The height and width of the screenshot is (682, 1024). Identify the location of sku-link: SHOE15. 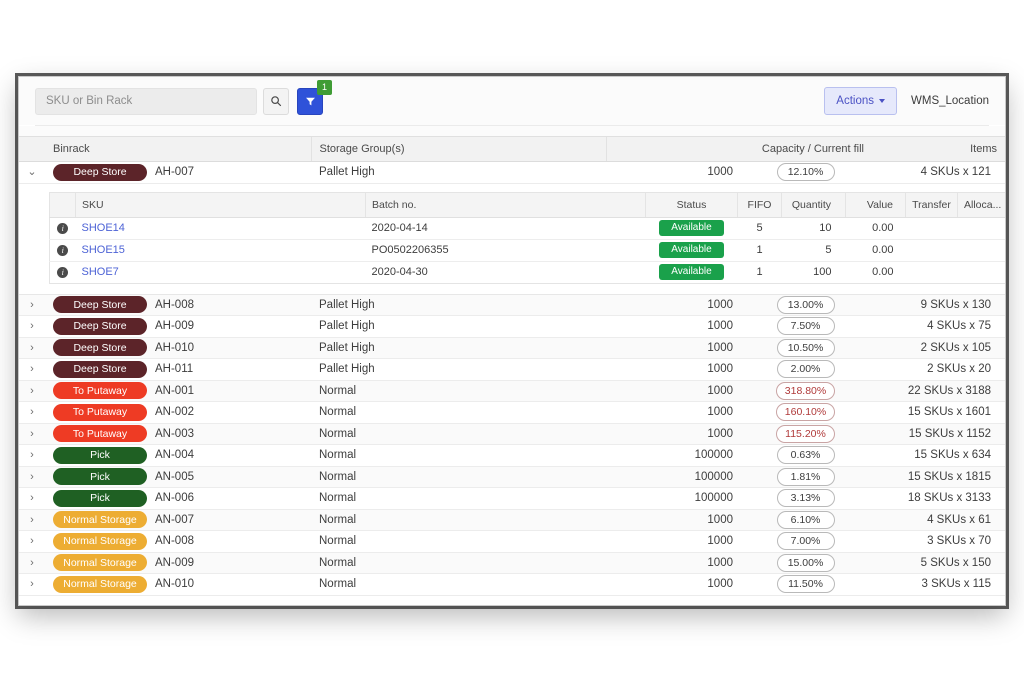
(103, 250).